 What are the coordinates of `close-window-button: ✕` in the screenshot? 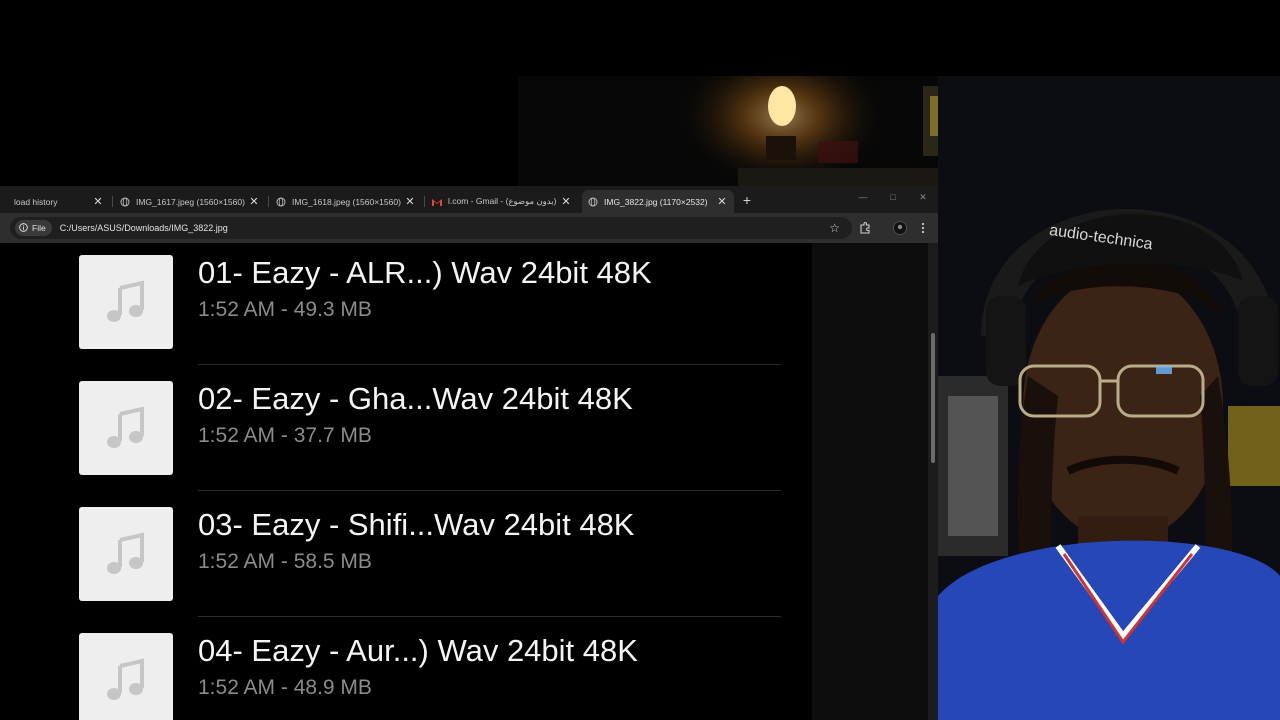 It's located at (923, 197).